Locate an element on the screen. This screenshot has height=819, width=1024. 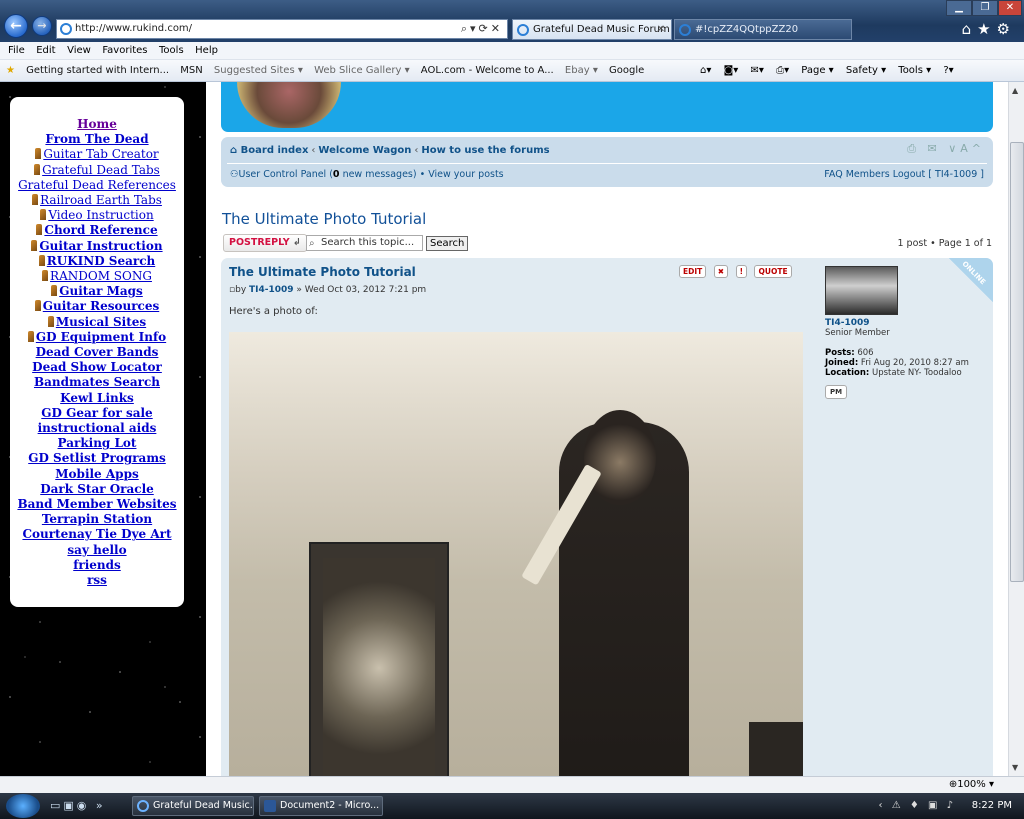
menu-view: View is located at coordinates (79, 51).